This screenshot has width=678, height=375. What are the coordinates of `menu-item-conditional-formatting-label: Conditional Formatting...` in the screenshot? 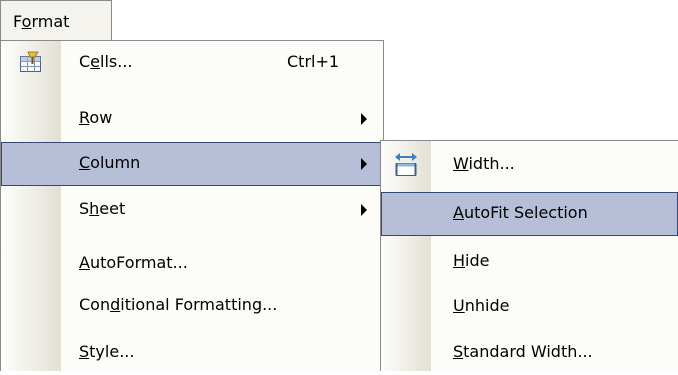 It's located at (178, 304).